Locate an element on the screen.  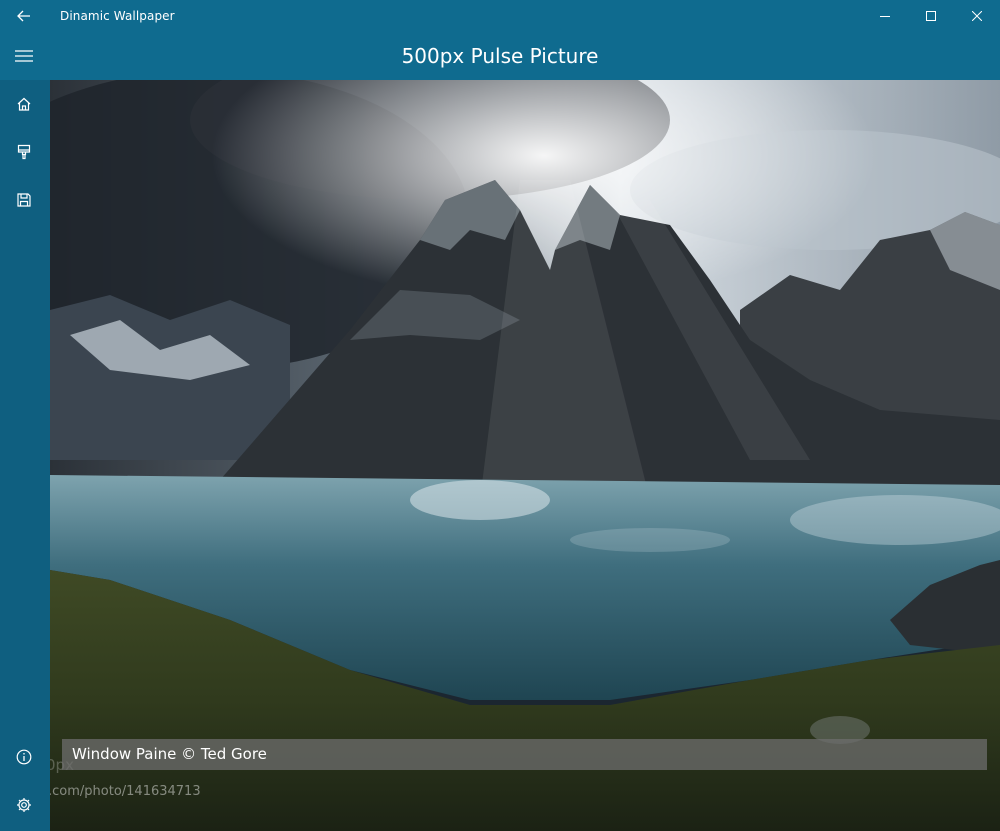
close-button is located at coordinates (977, 16).